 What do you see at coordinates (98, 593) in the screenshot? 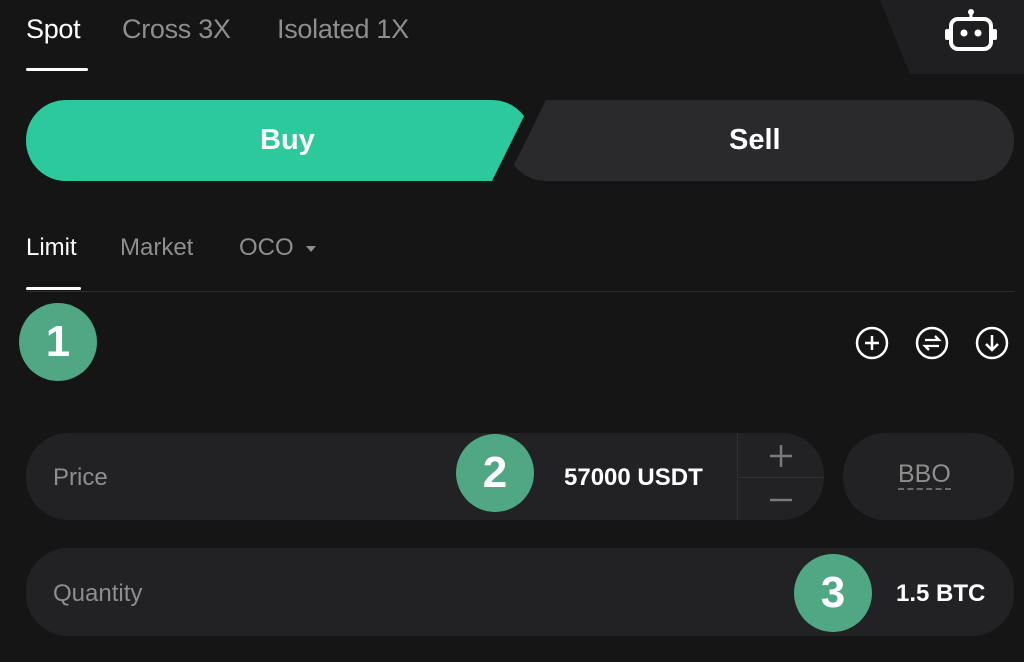
I see `quantity-label: Quantity` at bounding box center [98, 593].